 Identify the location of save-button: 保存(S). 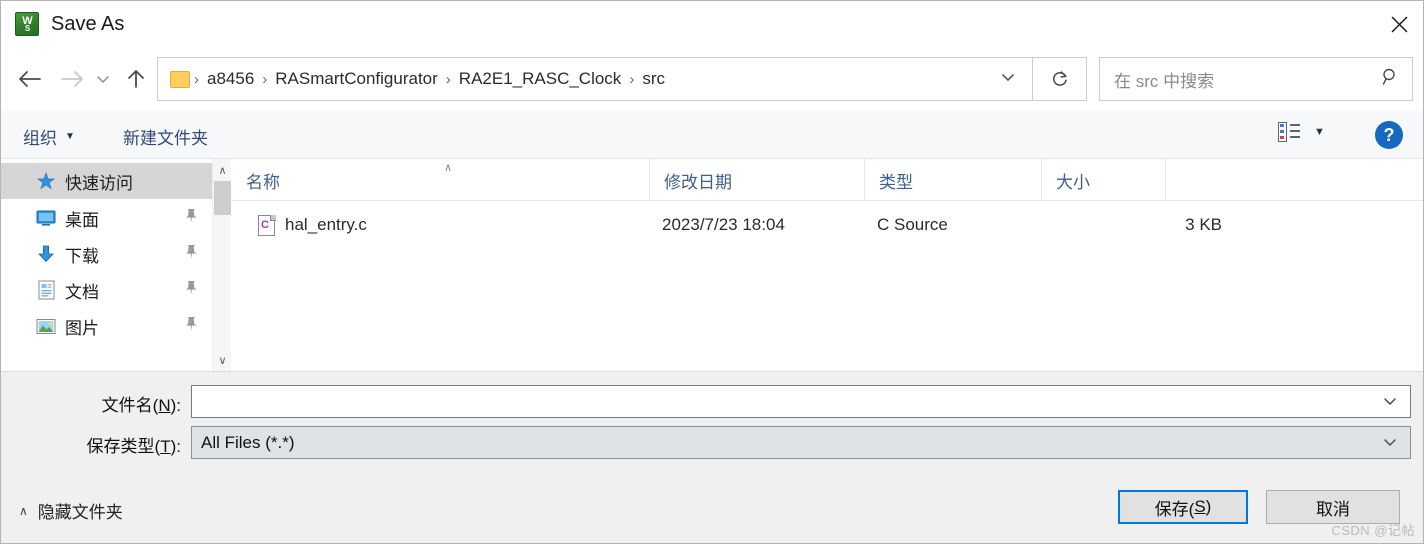
(1183, 507).